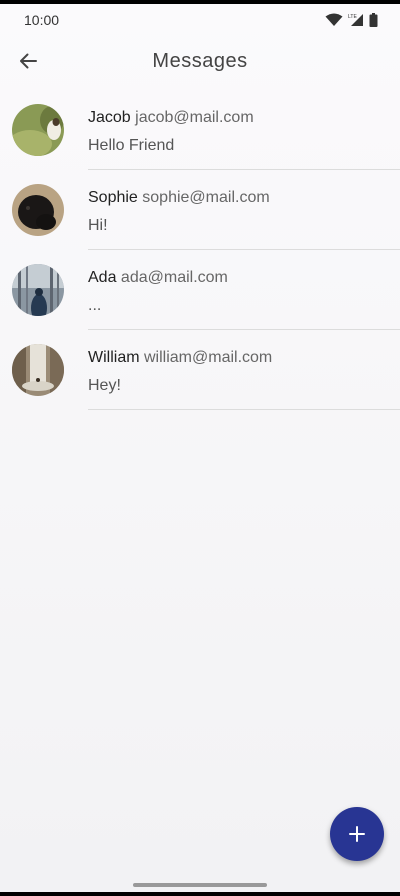 This screenshot has width=400, height=896. I want to click on avatar-william, so click(38, 370).